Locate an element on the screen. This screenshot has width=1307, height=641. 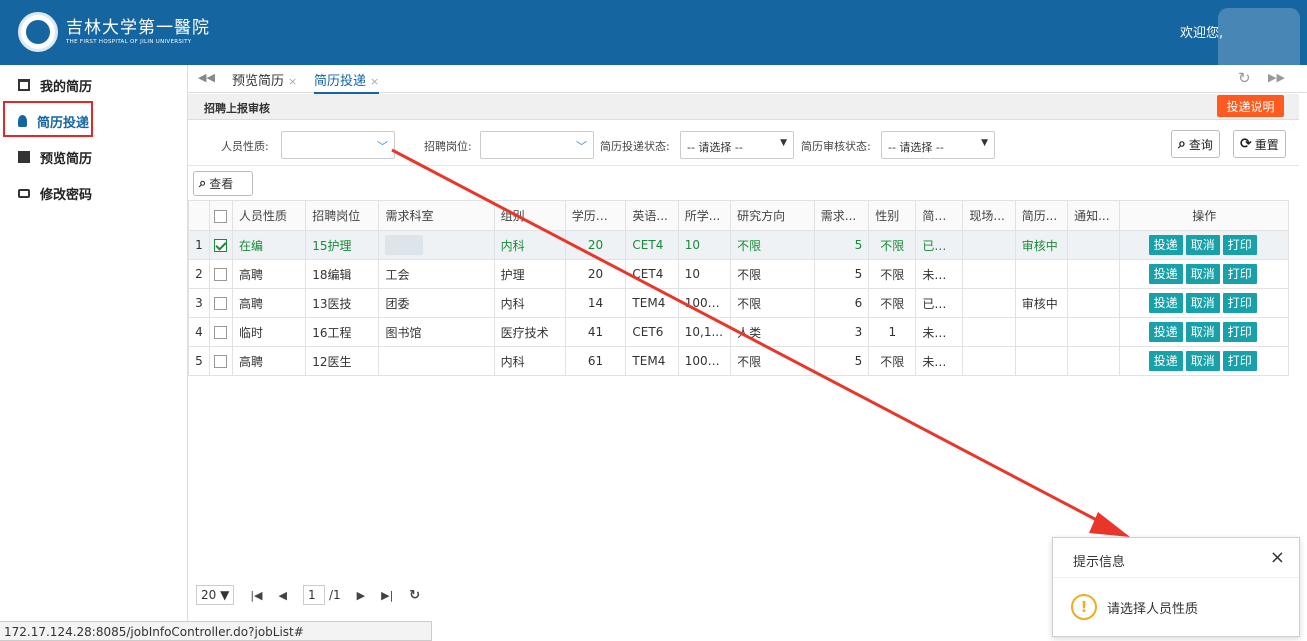
cell-major: 10 is located at coordinates (704, 274).